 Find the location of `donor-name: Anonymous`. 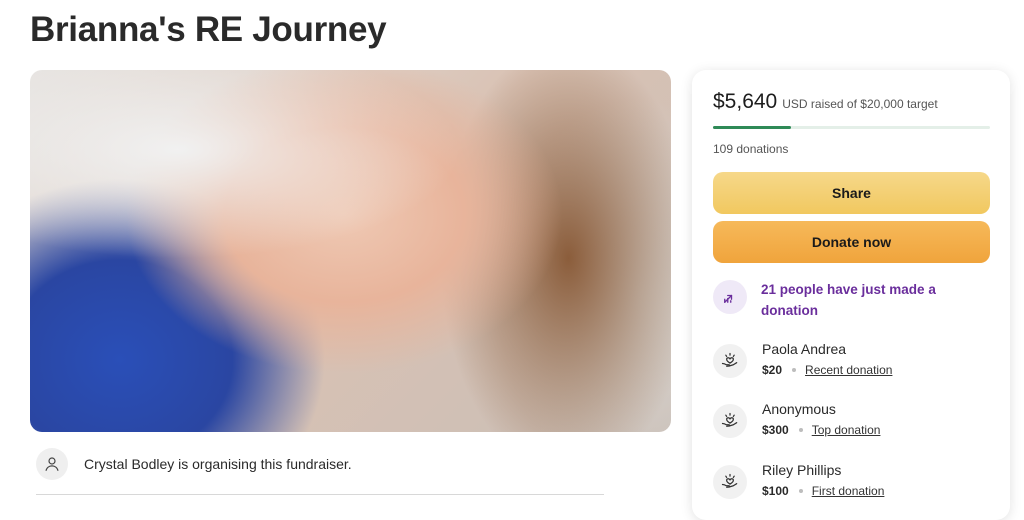

donor-name: Anonymous is located at coordinates (799, 409).